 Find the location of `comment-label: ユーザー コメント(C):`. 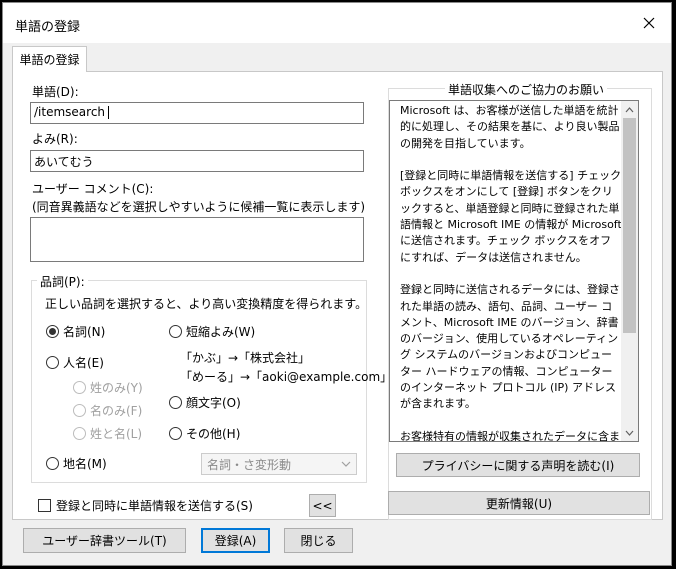

comment-label: ユーザー コメント(C): is located at coordinates (93, 189).